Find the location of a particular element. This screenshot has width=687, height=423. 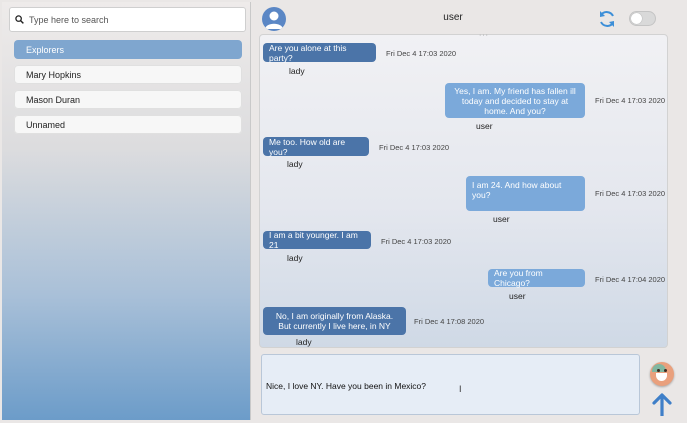

message-text: I am a bit younger. I am 21 is located at coordinates (313, 240).